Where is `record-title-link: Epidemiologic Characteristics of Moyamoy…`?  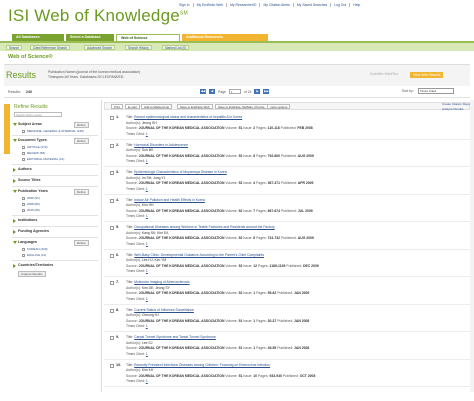 record-title-link: Epidemiologic Characteristics of Moyamoy… is located at coordinates (180, 172).